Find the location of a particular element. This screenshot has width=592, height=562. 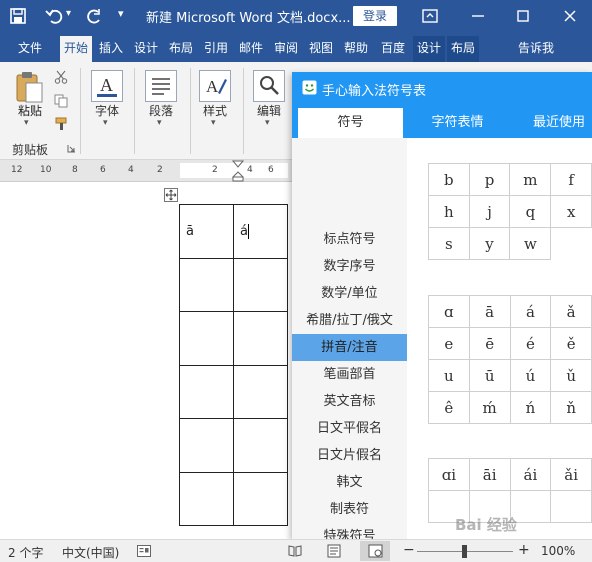

symbol-cell: ē is located at coordinates (489, 343).